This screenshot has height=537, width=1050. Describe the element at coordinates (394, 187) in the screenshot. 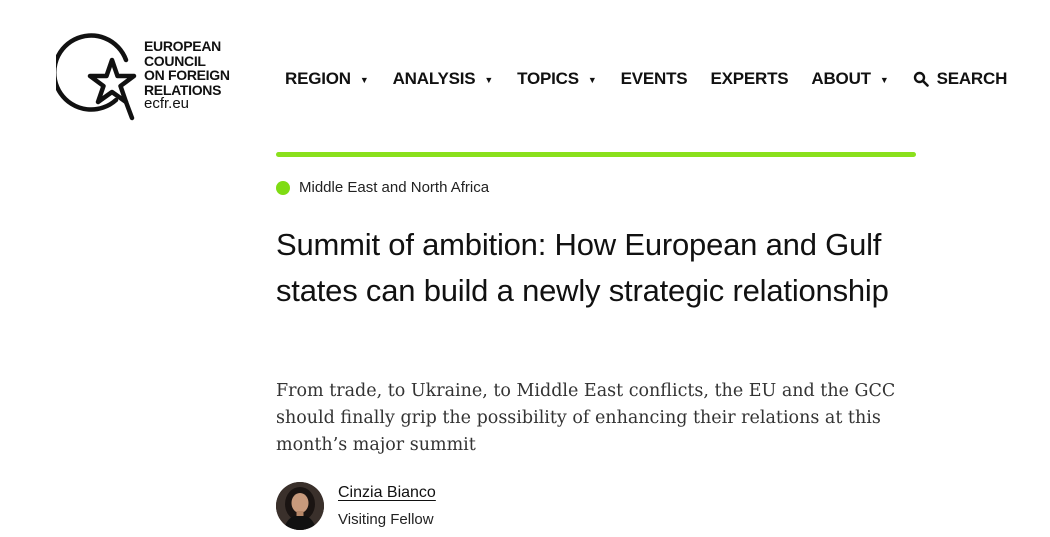

I see `category-label: Middle East and North Africa` at that location.